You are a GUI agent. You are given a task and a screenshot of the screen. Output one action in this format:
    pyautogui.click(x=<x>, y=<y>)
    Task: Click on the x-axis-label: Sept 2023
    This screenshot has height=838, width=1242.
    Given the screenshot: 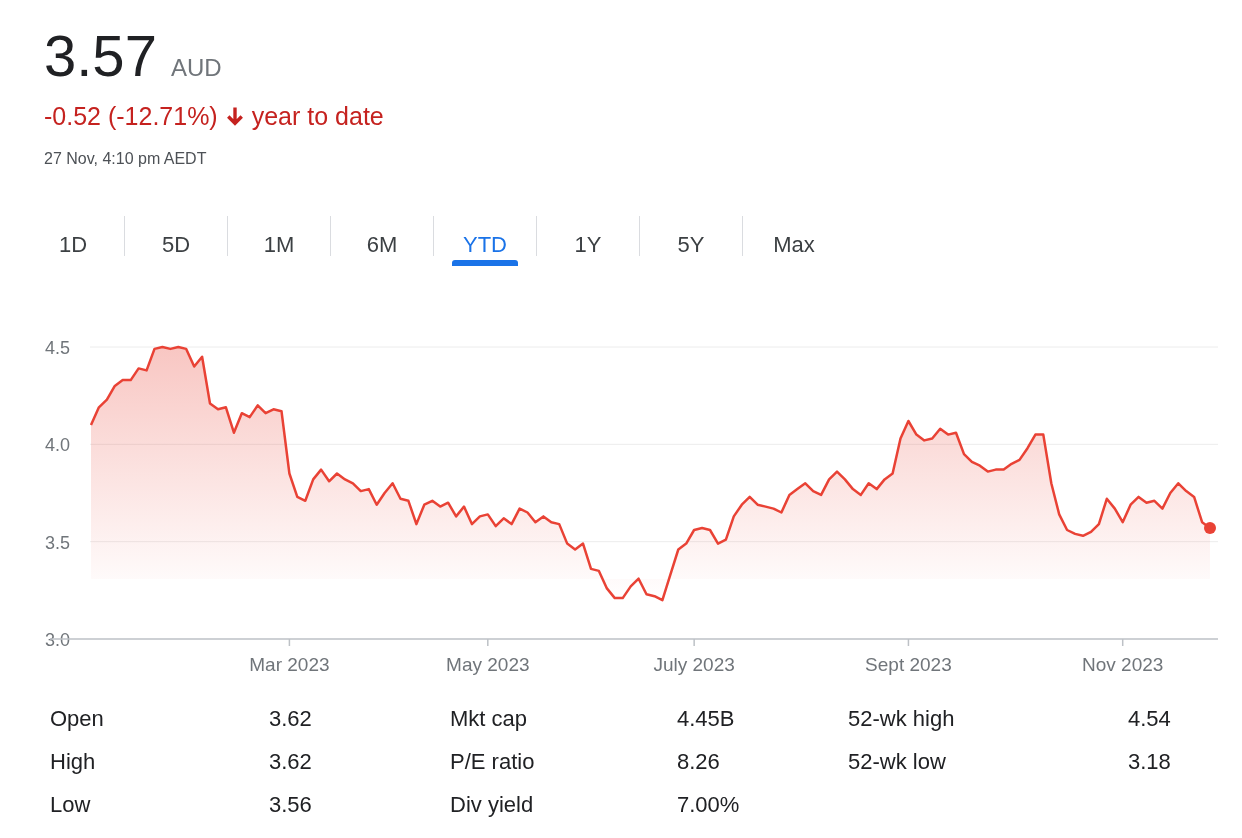 What is the action you would take?
    pyautogui.click(x=908, y=664)
    